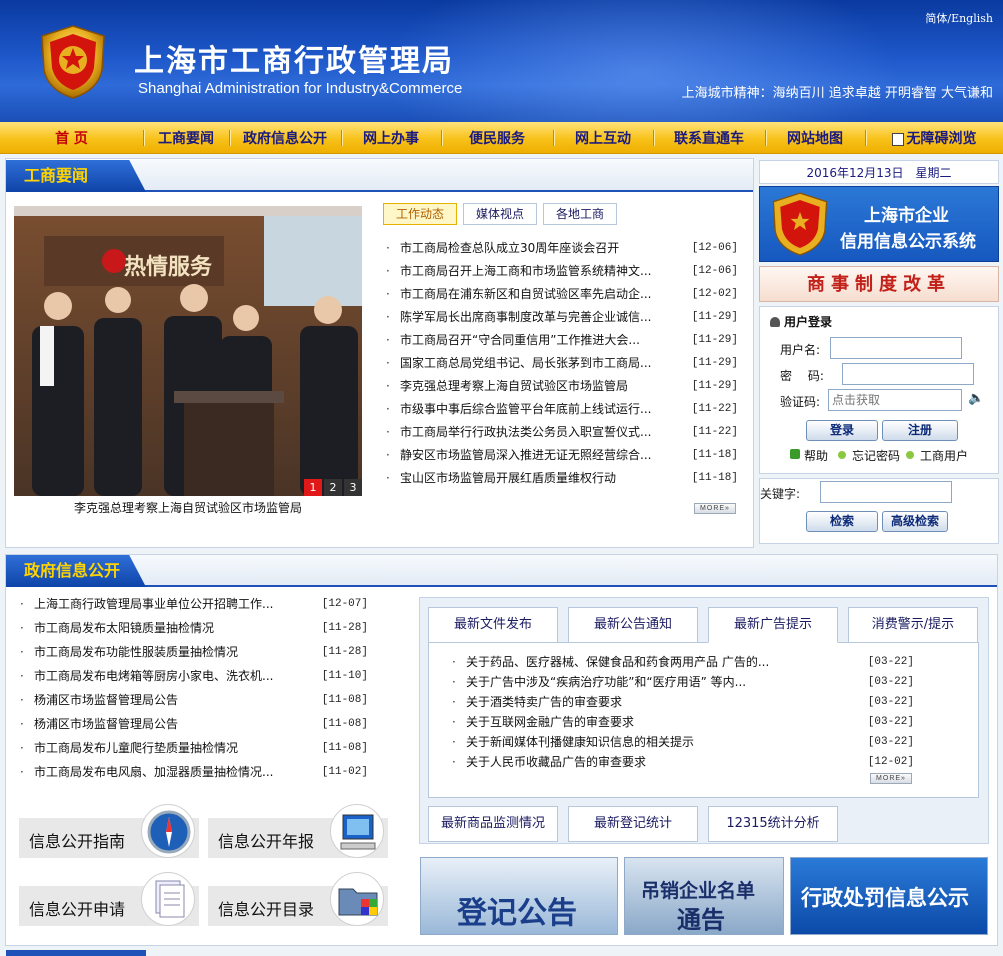  What do you see at coordinates (876, 455) in the screenshot?
I see `forgot-password-link: 忘记密码` at bounding box center [876, 455].